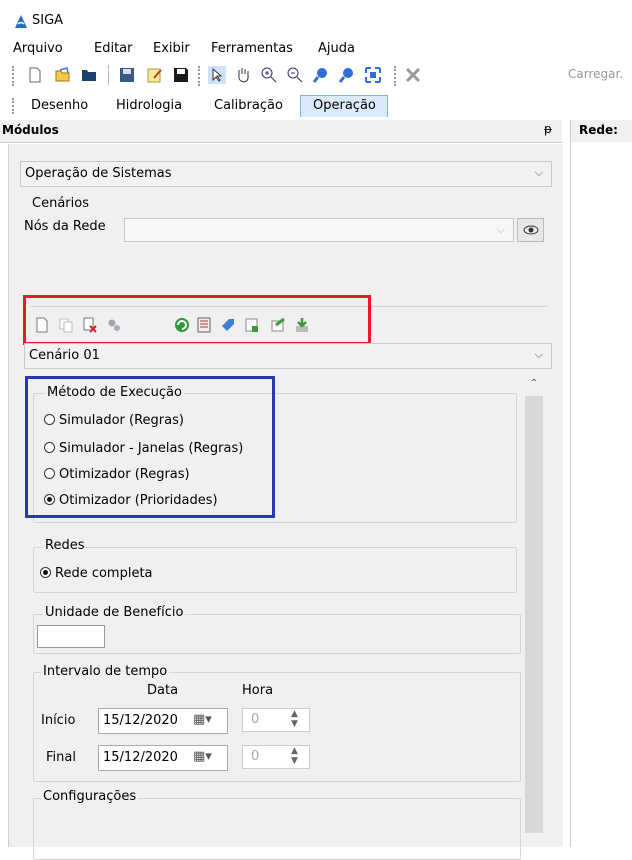 The height and width of the screenshot is (860, 632). Describe the element at coordinates (277, 634) in the screenshot. I see `unidade-group` at that location.